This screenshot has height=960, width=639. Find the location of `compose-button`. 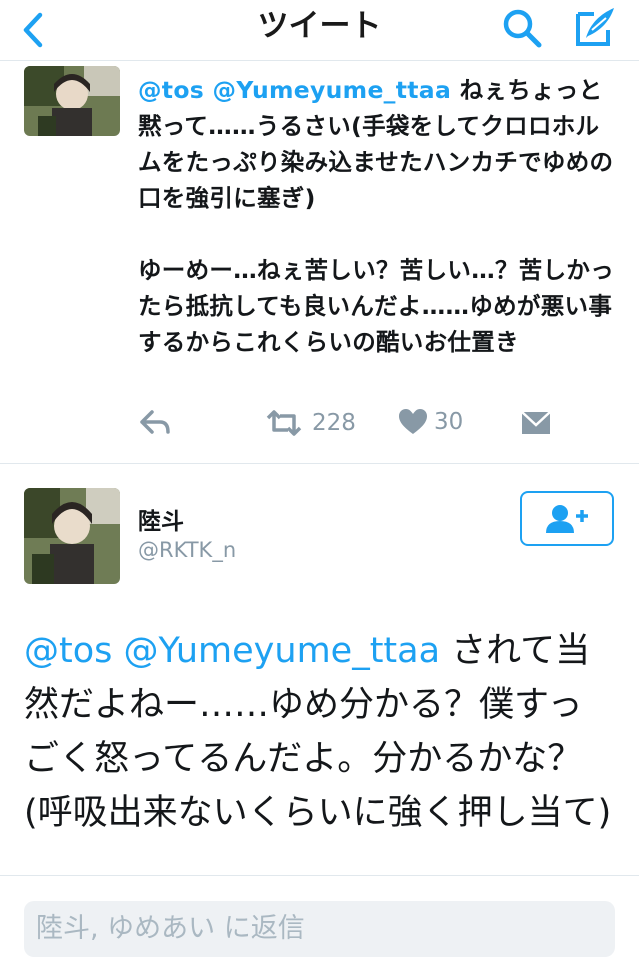

compose-button is located at coordinates (595, 27).